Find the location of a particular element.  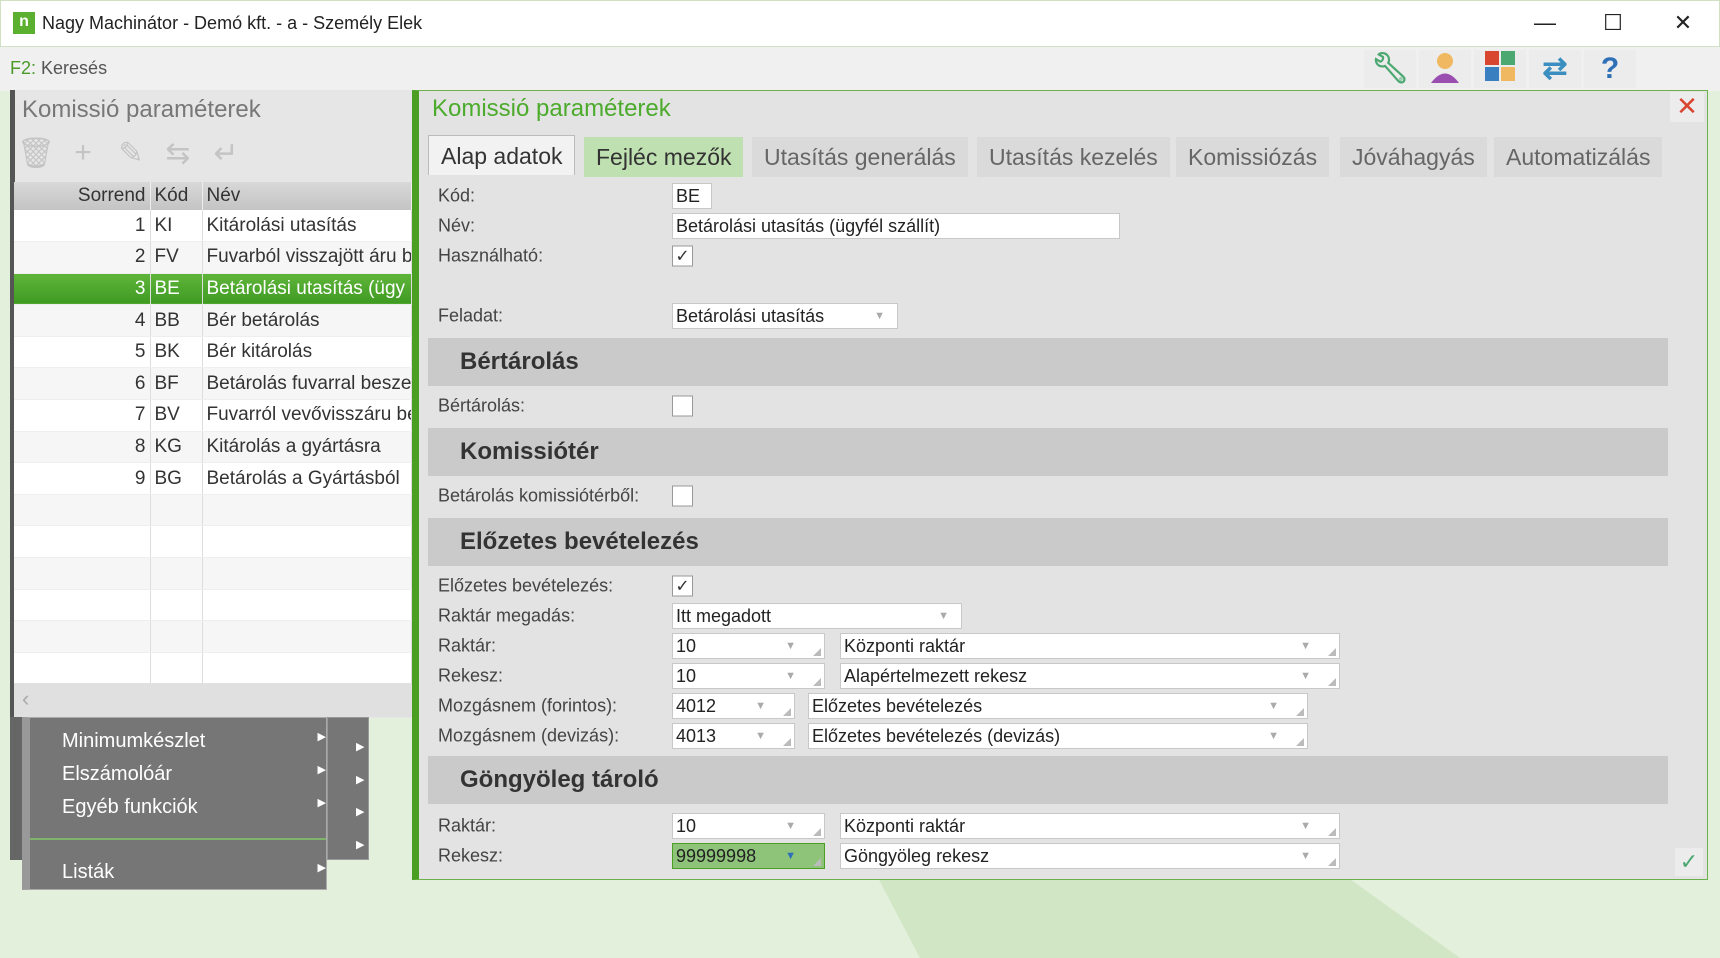

window-close-button: ✕ is located at coordinates (1683, 23).